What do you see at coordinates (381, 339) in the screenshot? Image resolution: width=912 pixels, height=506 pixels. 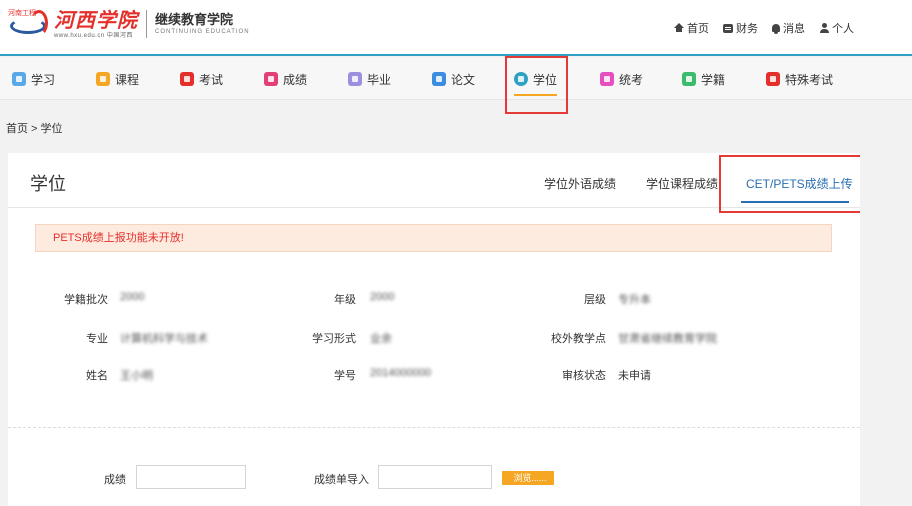 I see `study-mode-value: 业余` at bounding box center [381, 339].